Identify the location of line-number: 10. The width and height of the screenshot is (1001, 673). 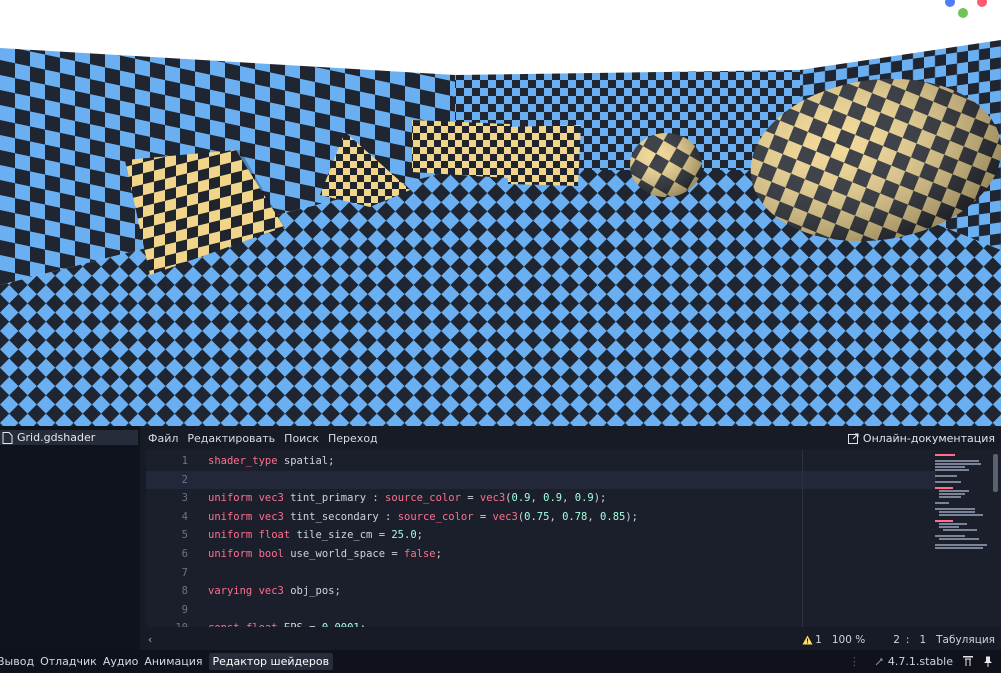
(177, 624).